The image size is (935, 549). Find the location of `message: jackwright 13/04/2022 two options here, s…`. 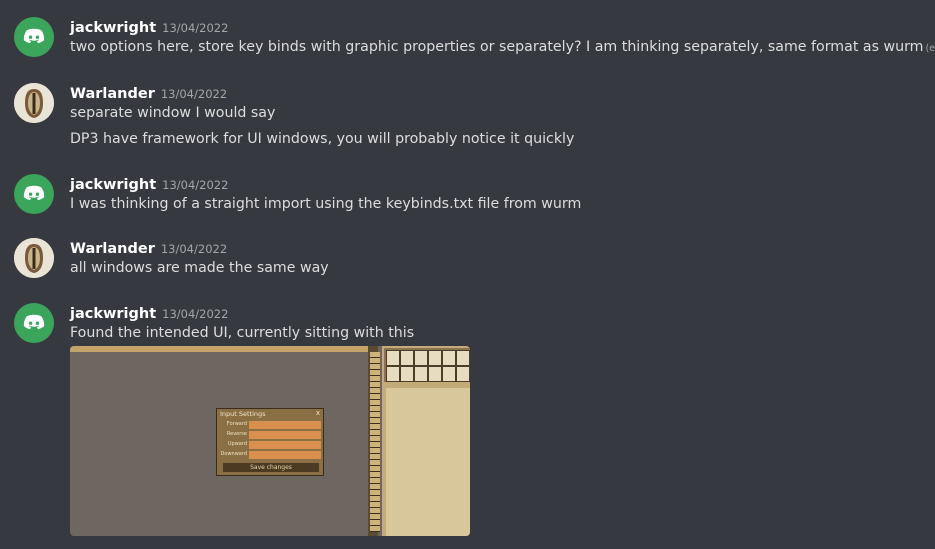

message: jackwright 13/04/2022 two options here, s… is located at coordinates (467, 37).